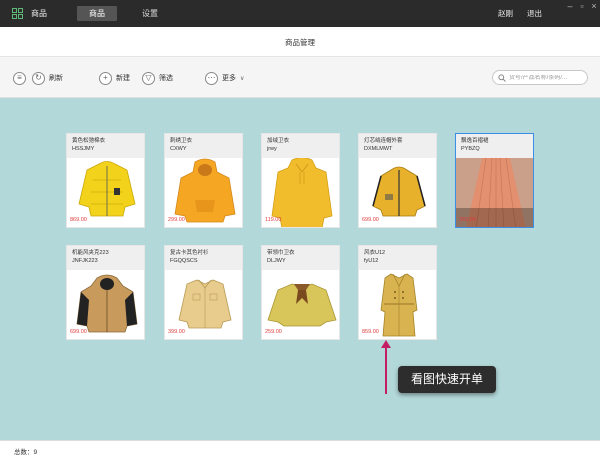 The width and height of the screenshot is (600, 458). What do you see at coordinates (148, 78) in the screenshot?
I see `filter-icon: ▽` at bounding box center [148, 78].